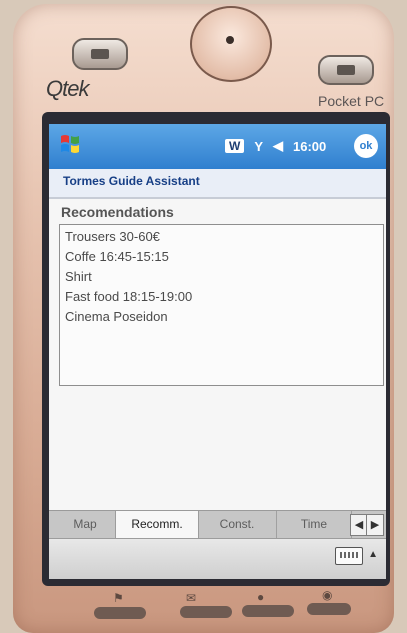  I want to click on tab-map: Map, so click(85, 524).